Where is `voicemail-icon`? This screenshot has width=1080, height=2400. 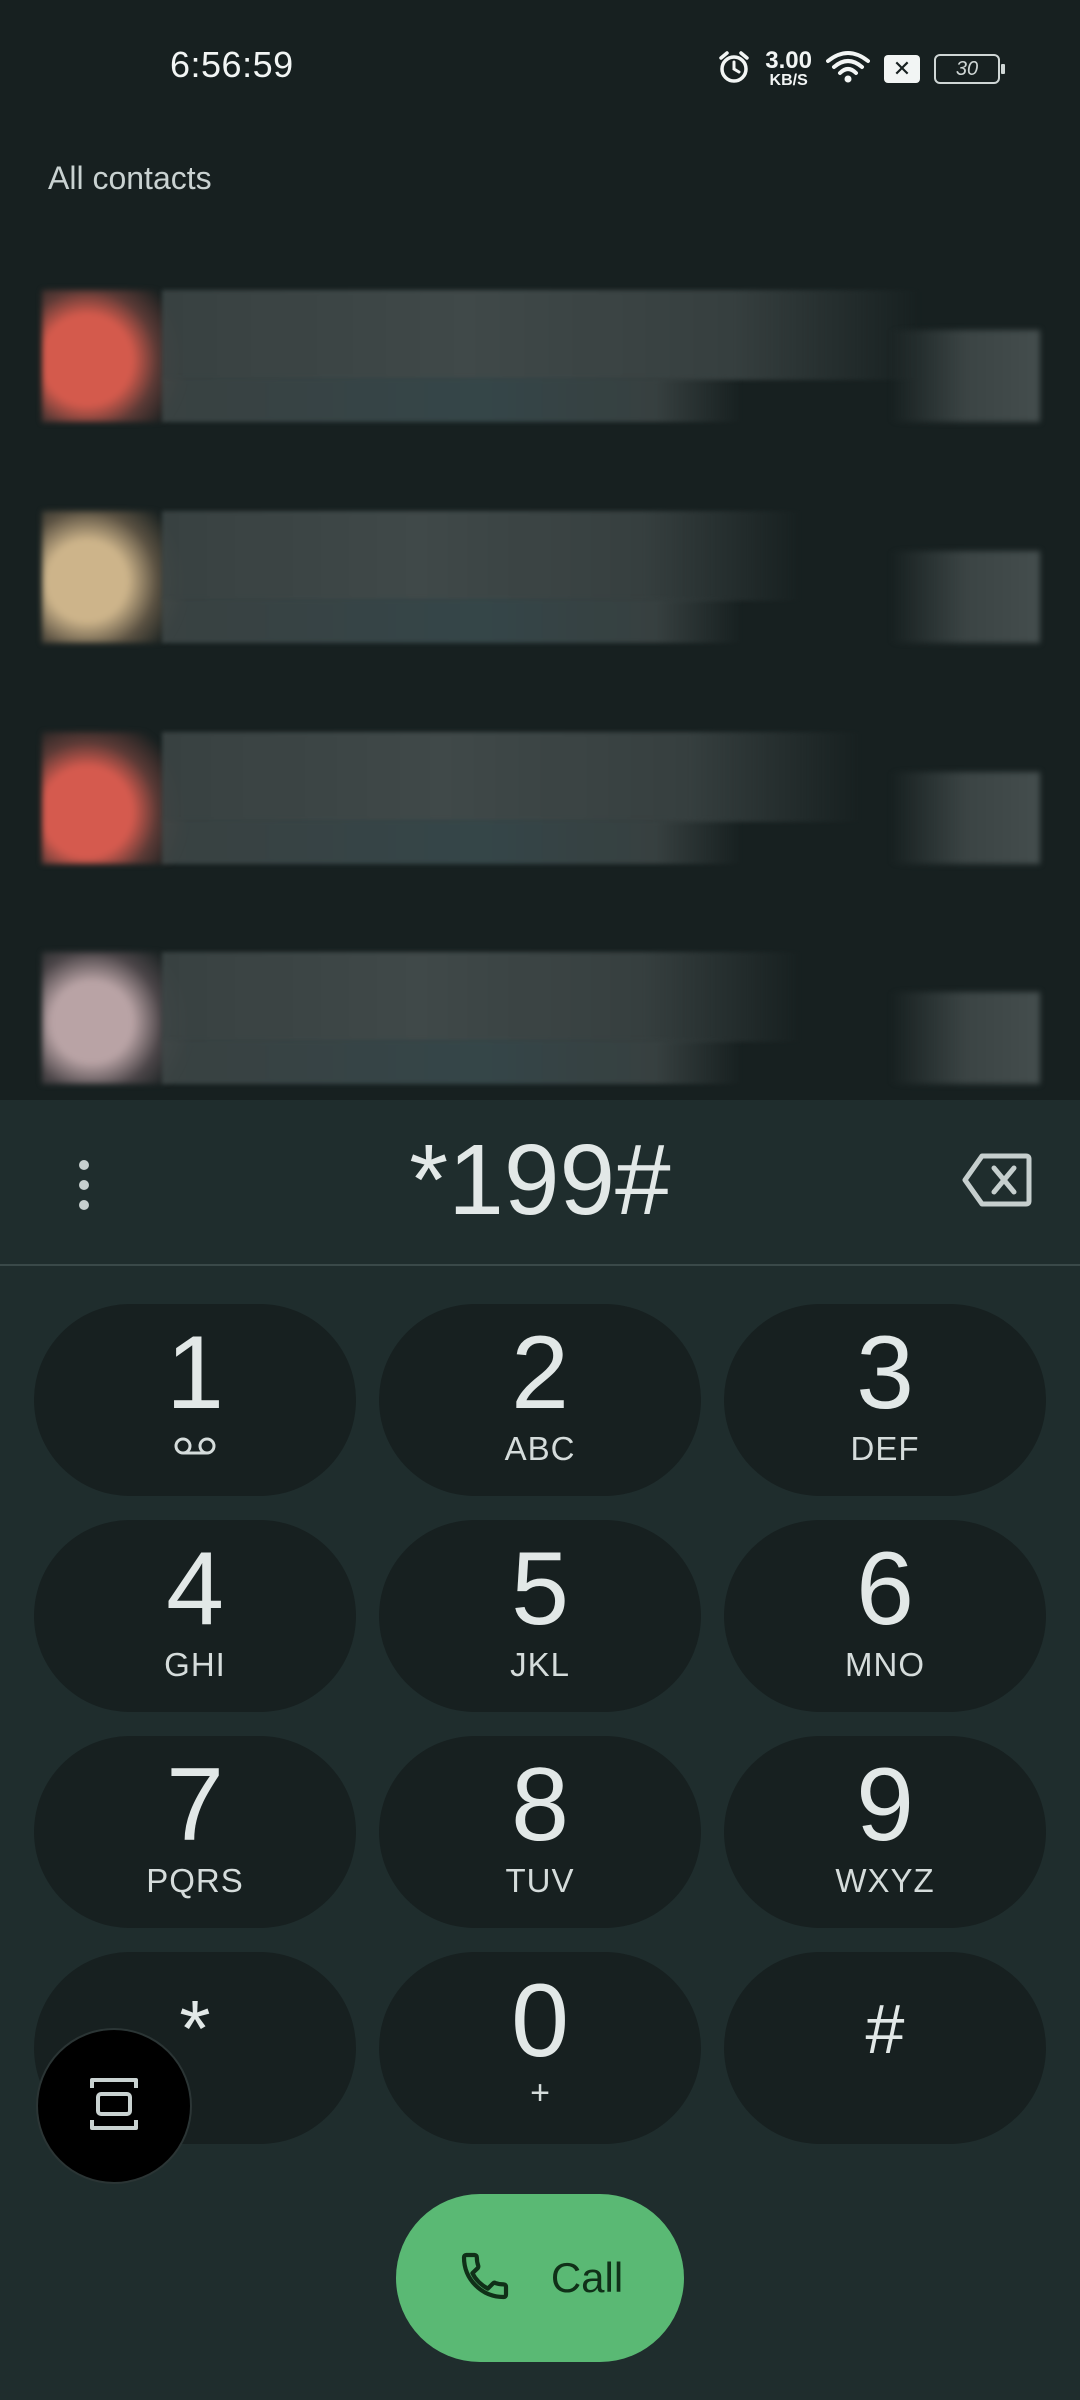
voicemail-icon is located at coordinates (195, 1448).